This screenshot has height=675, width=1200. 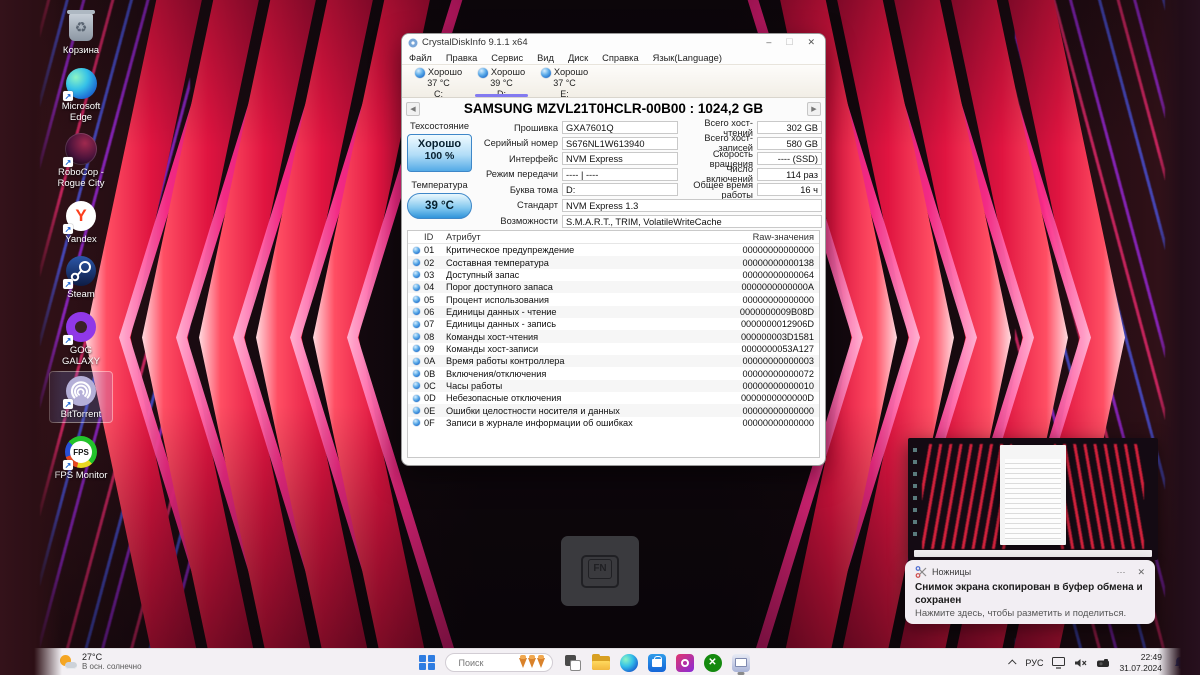 What do you see at coordinates (461, 58) in the screenshot?
I see `menu-item: Правка` at bounding box center [461, 58].